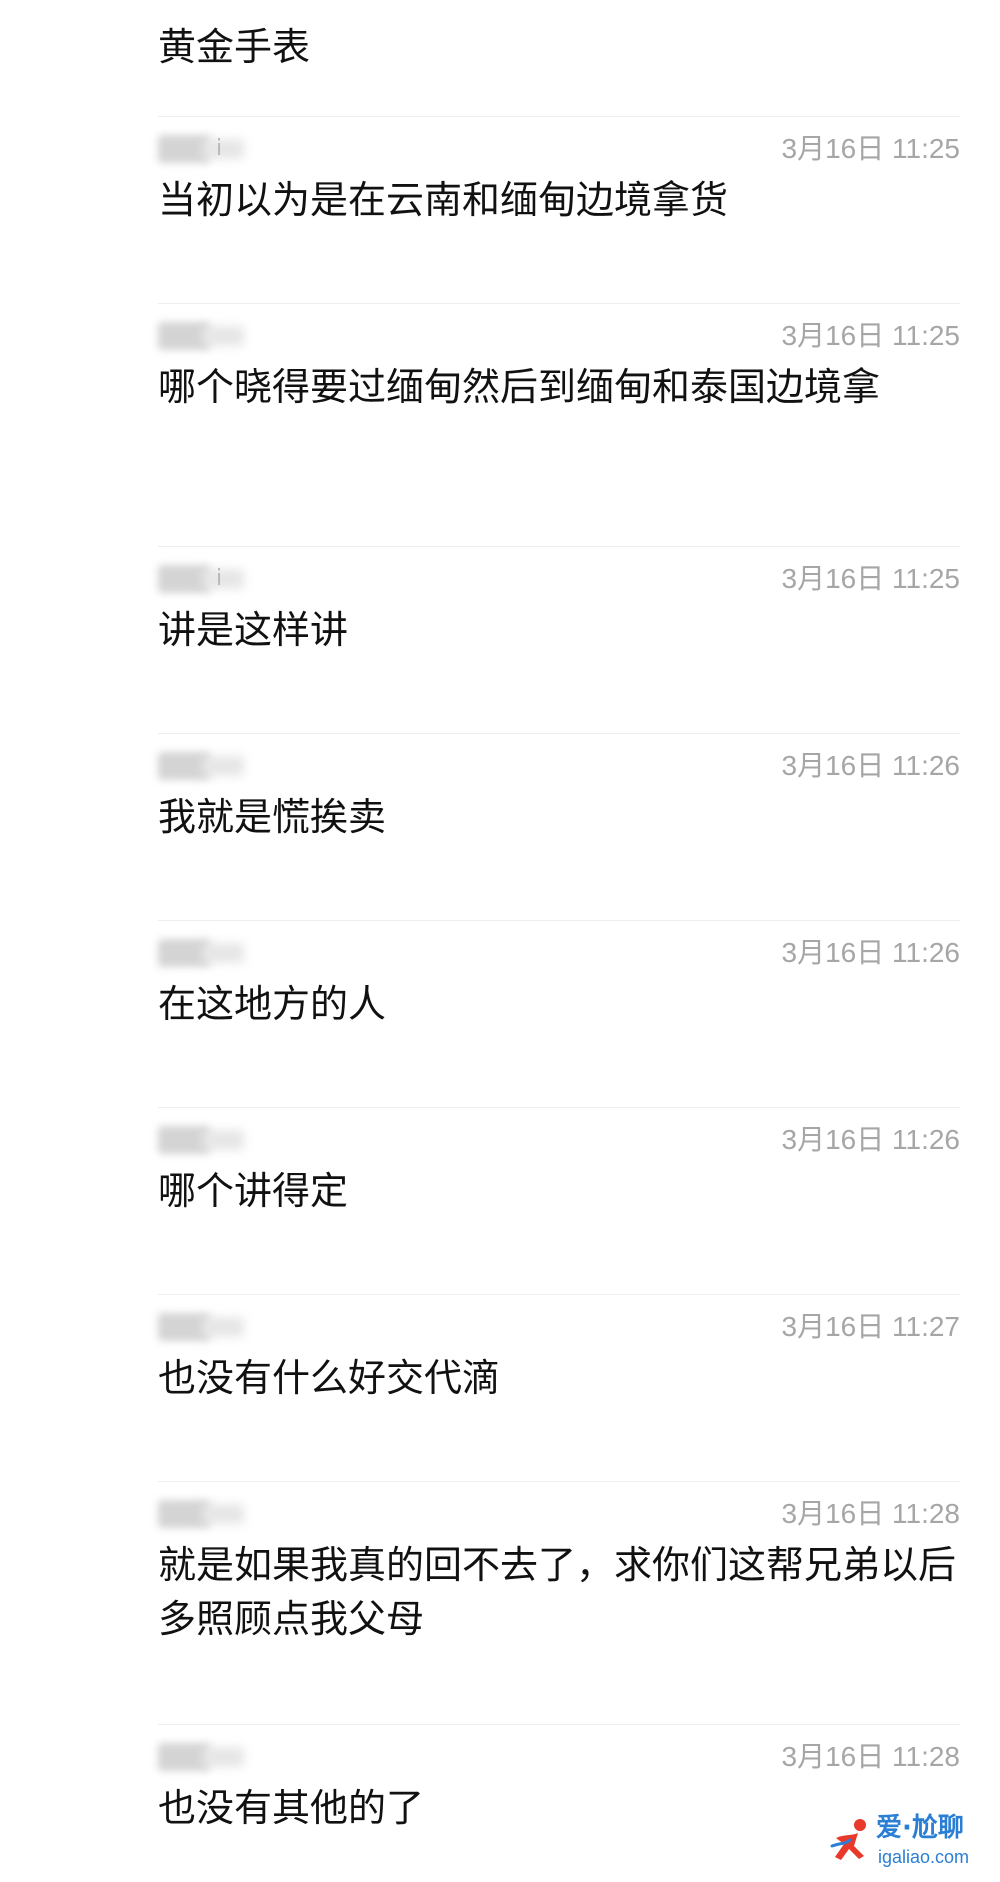 Image resolution: width=1000 pixels, height=1882 pixels. Describe the element at coordinates (559, 1388) in the screenshot. I see `message-item: 3月16日 11:27 也没有什么好交代滴` at that location.